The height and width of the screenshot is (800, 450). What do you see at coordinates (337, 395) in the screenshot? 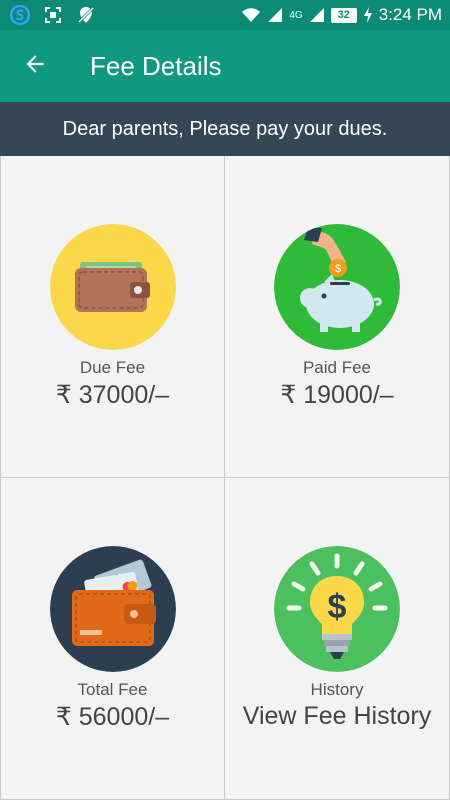
I see `paid-fee-amount: ₹ 19000/–` at bounding box center [337, 395].